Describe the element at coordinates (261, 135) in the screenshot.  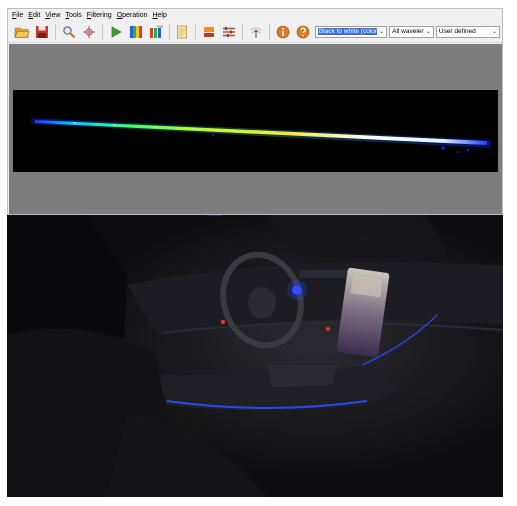
I see `heatmap-lightstrip-graphic` at that location.